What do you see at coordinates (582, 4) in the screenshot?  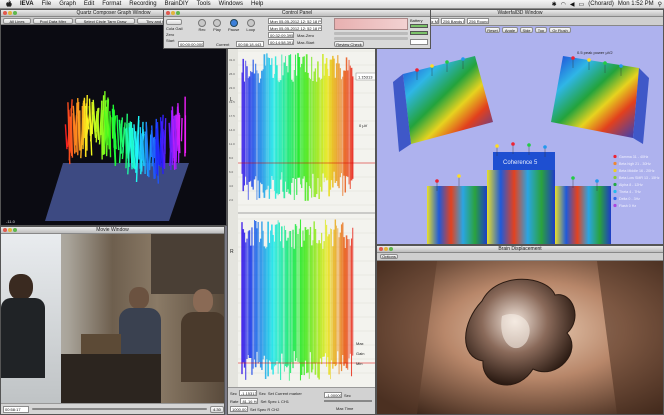 I see `battery-icon: ▭` at bounding box center [582, 4].